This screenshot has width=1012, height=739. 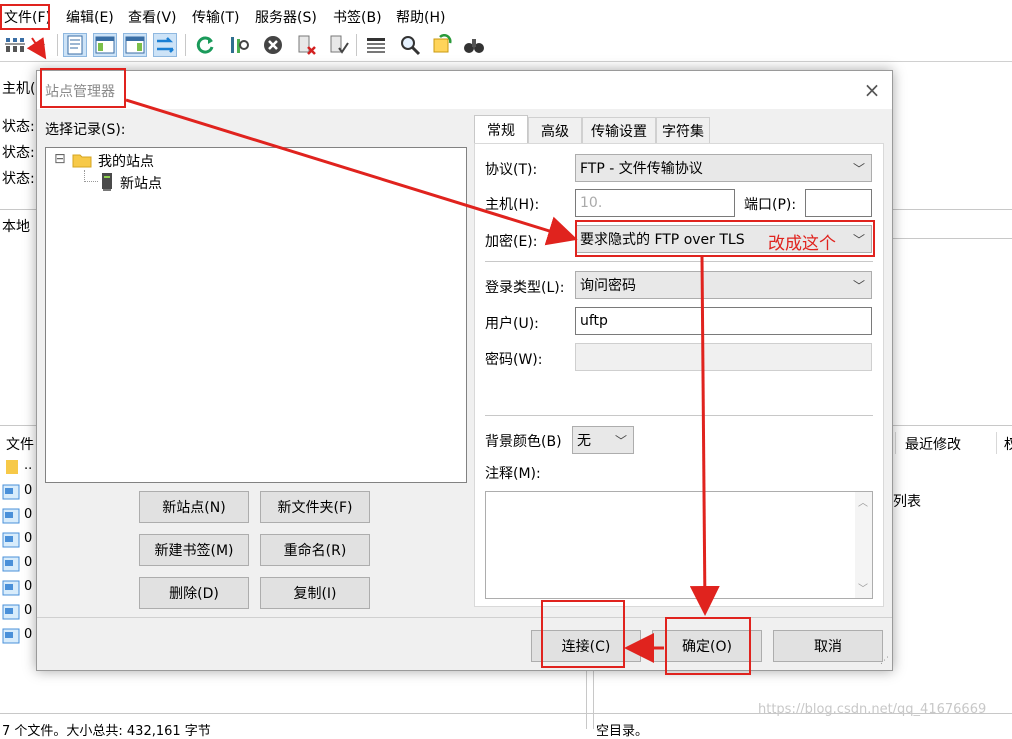 What do you see at coordinates (655, 203) in the screenshot?
I see `host-field: 10.` at bounding box center [655, 203].